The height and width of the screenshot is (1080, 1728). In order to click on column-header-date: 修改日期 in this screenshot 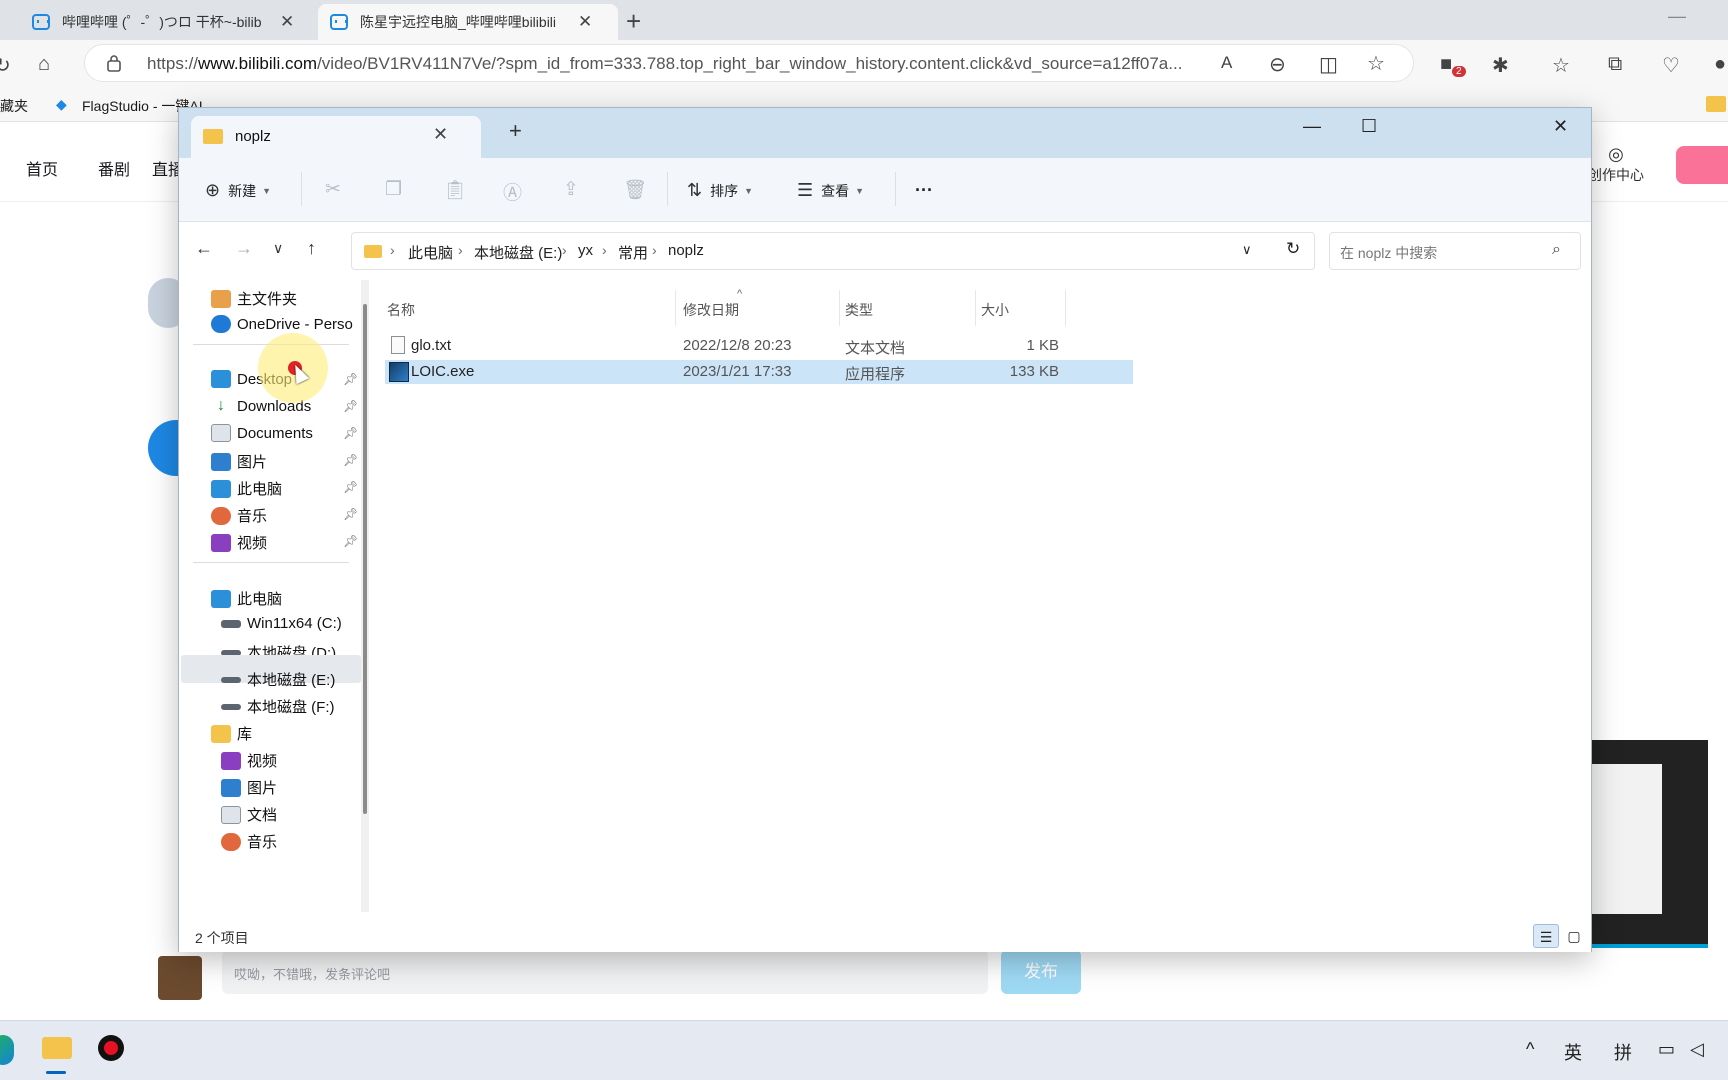, I will do `click(711, 310)`.